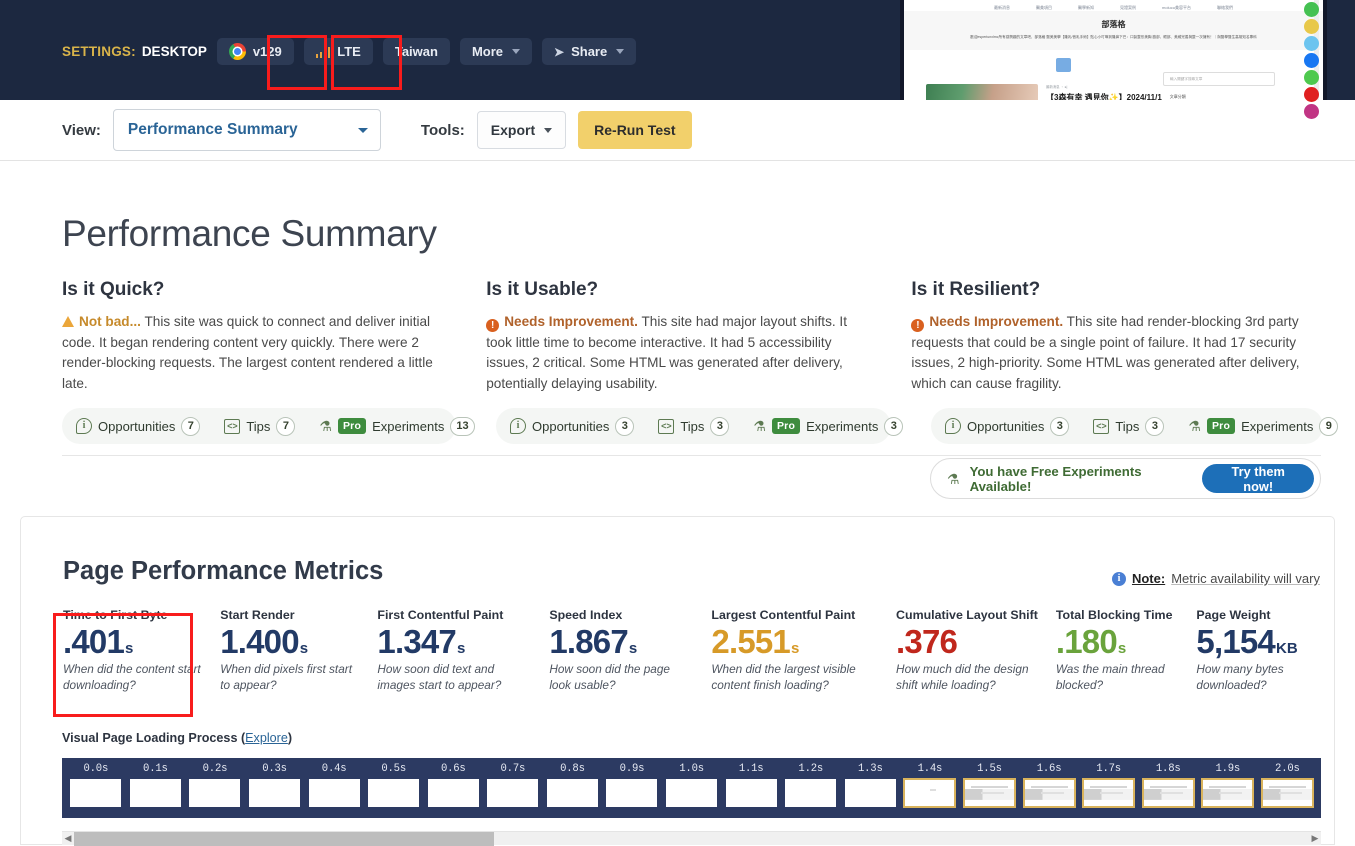  I want to click on pro-tag: Pro, so click(352, 426).